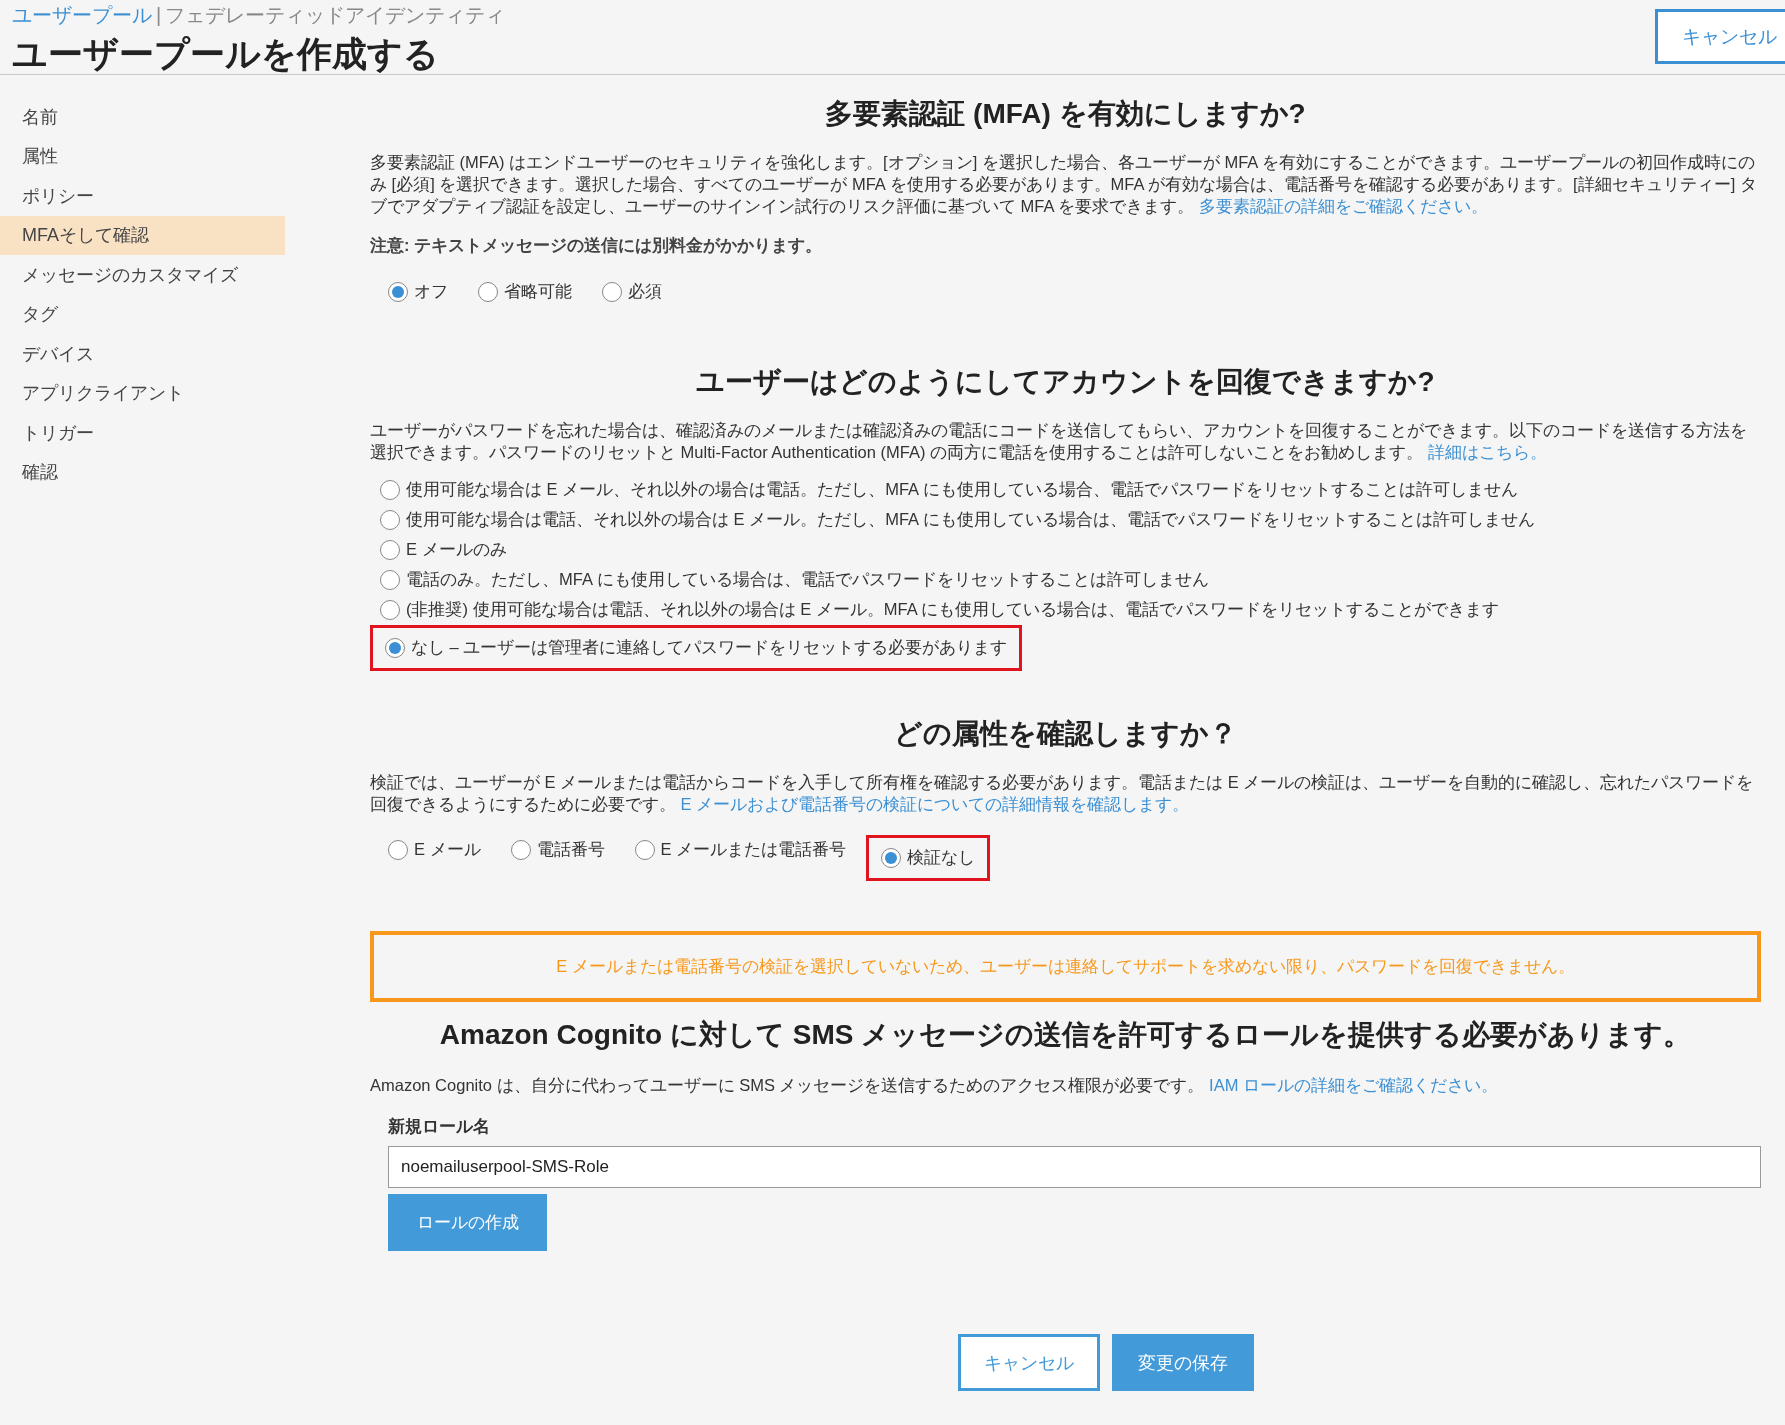  Describe the element at coordinates (696, 648) in the screenshot. I see `highlighted-radio-option: なし – ユーザーは管理者に連絡してパスワードをリセットする必要があります` at that location.